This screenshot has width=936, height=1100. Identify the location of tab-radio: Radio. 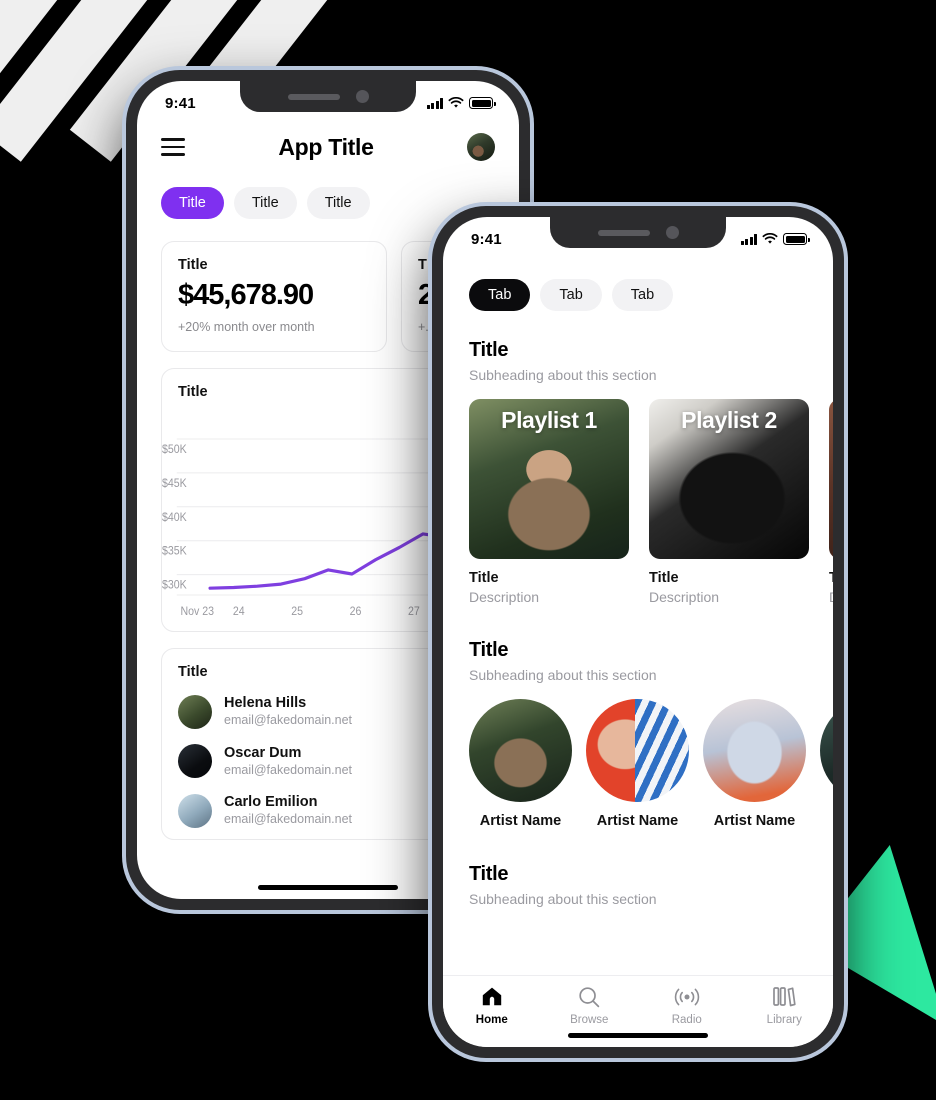
(687, 1005).